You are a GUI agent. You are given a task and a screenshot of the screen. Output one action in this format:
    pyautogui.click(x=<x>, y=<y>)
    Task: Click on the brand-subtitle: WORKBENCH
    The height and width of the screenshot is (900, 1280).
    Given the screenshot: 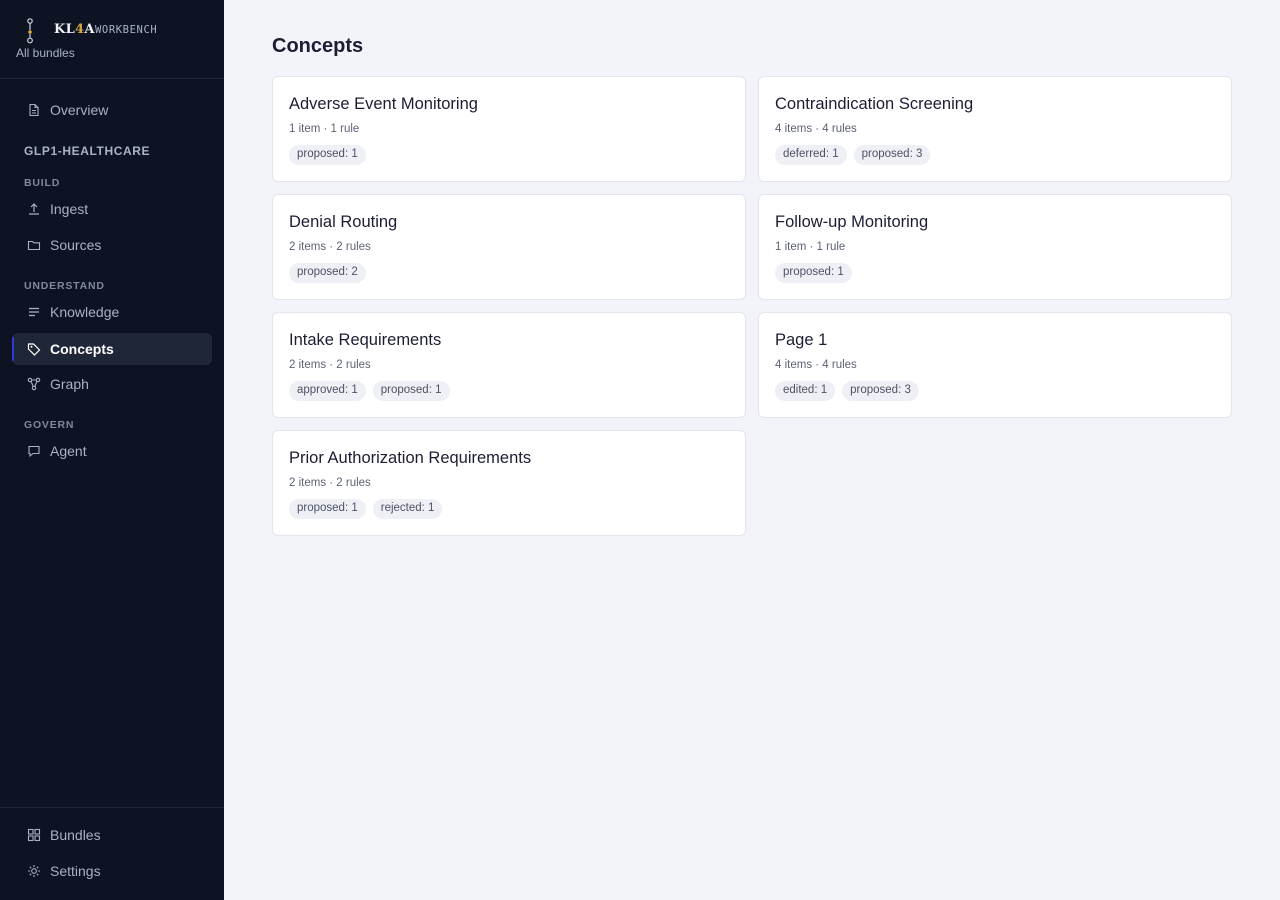 What is the action you would take?
    pyautogui.click(x=126, y=30)
    